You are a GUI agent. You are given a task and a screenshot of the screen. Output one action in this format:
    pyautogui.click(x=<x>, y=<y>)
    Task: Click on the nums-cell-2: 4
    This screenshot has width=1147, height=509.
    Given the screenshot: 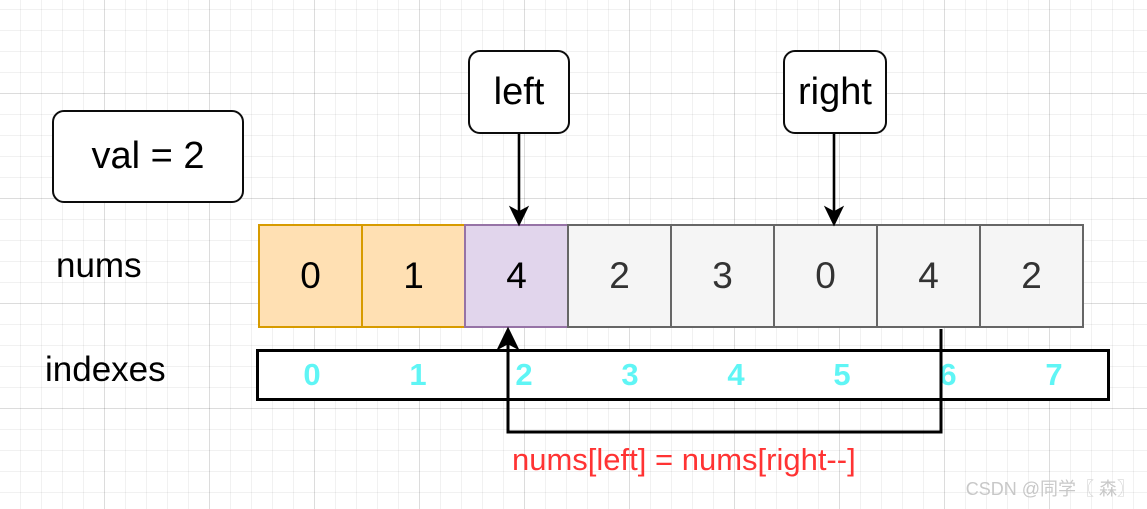 What is the action you would take?
    pyautogui.click(x=516, y=276)
    